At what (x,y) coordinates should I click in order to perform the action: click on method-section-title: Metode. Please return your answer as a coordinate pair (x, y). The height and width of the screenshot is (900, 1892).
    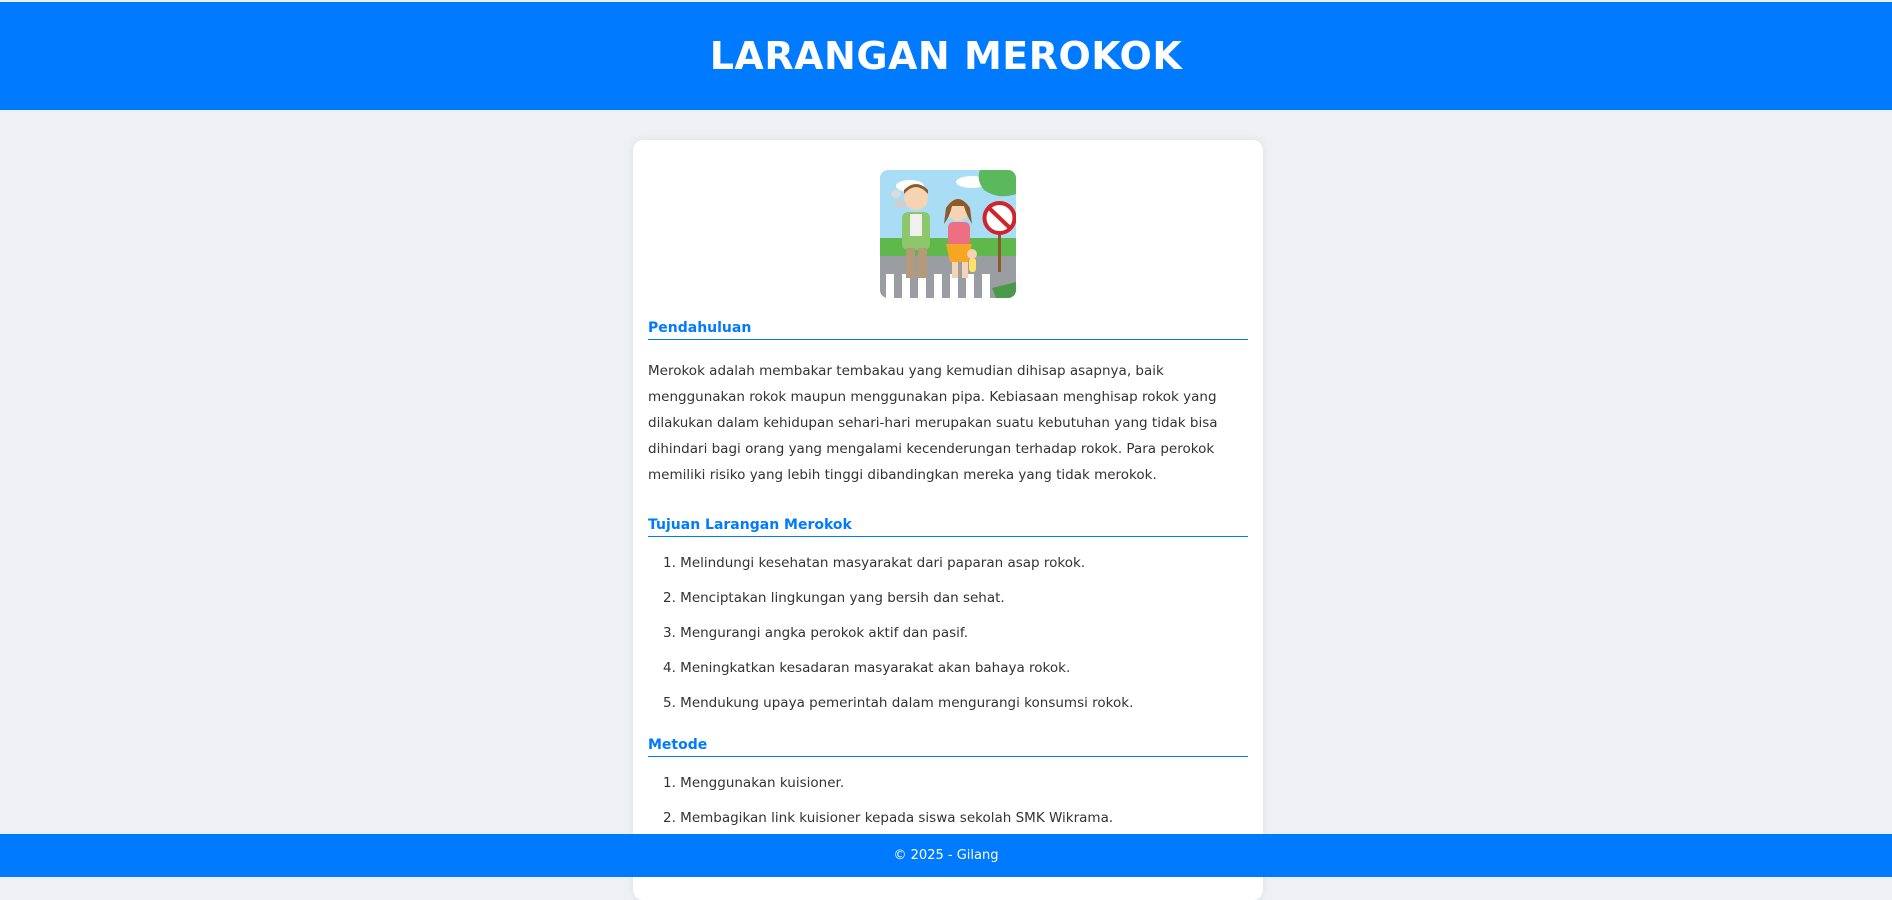
    Looking at the image, I should click on (948, 747).